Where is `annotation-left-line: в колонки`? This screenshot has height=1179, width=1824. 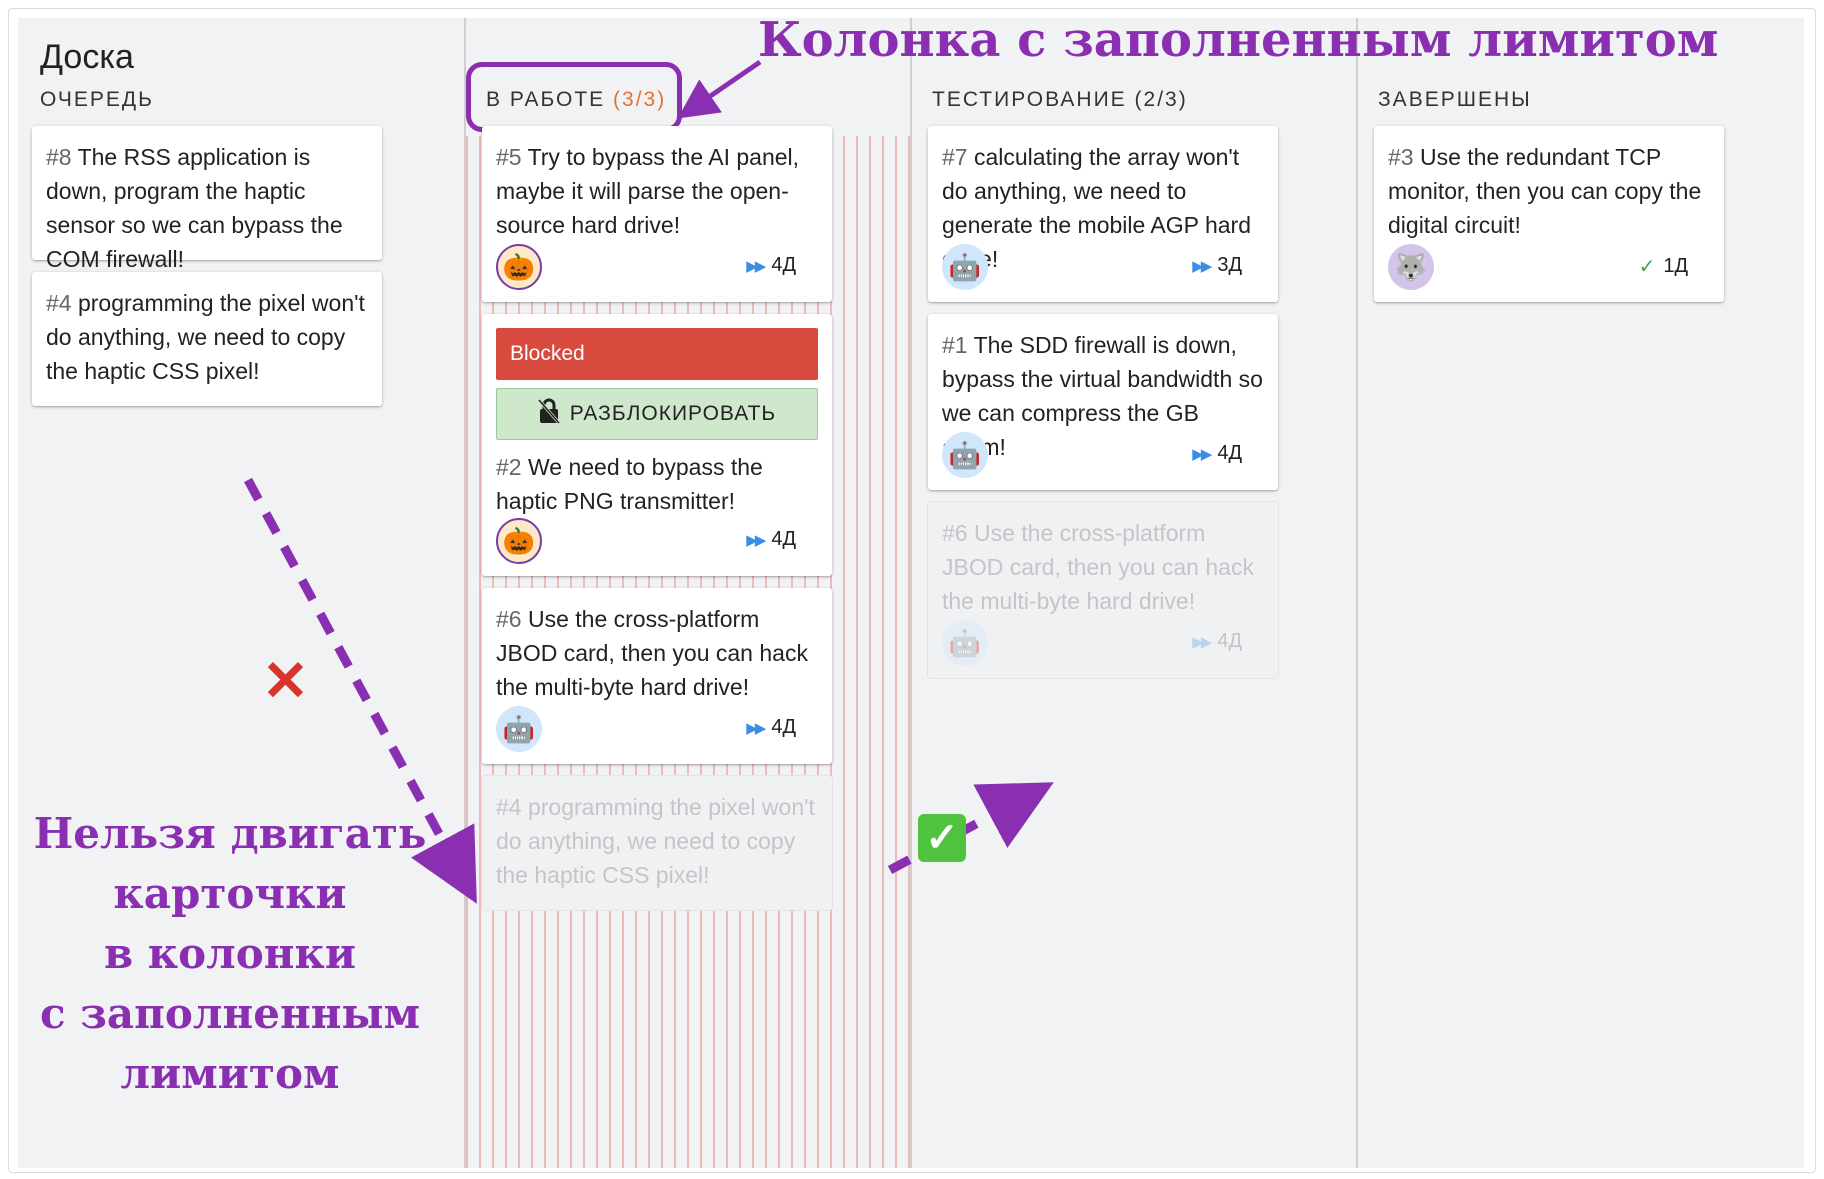
annotation-left-line: в колонки is located at coordinates (230, 953).